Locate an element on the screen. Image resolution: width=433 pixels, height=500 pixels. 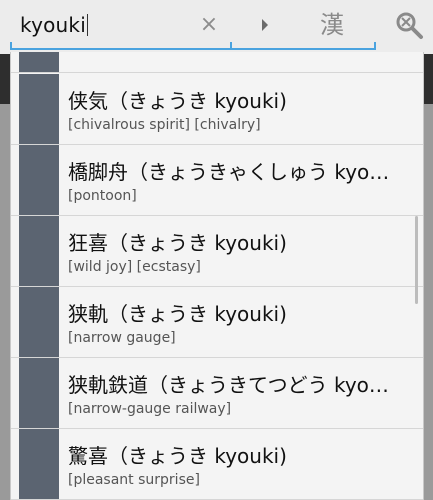
play-icon is located at coordinates (265, 25).